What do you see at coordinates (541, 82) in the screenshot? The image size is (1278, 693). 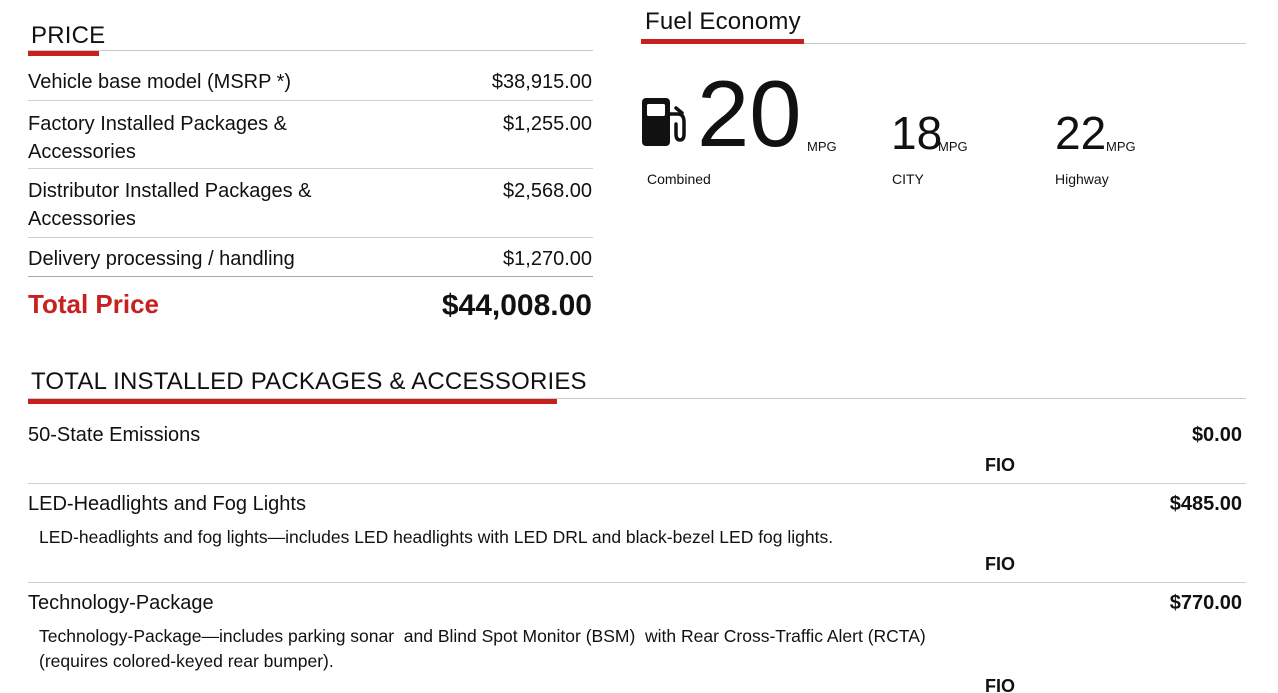 I see `price-row-value: $38,915.00` at bounding box center [541, 82].